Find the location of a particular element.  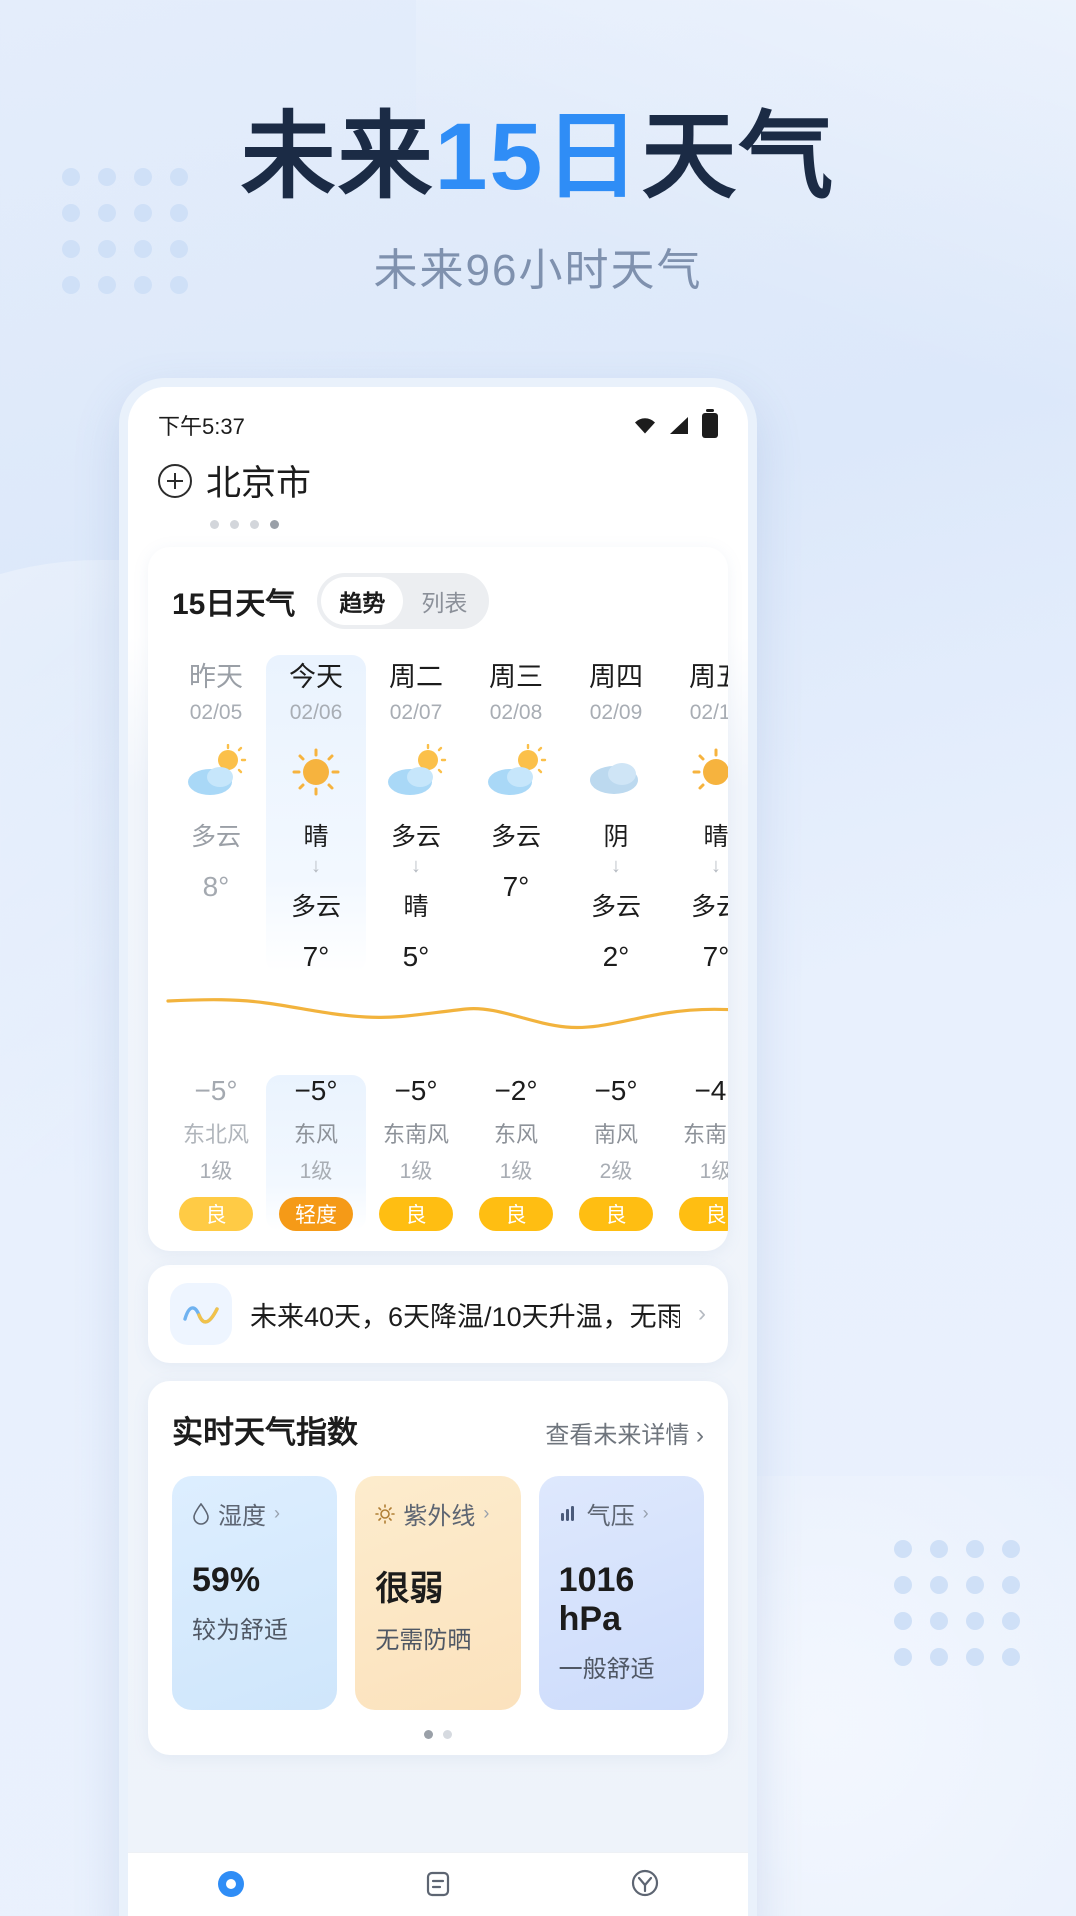

city-row: 北京市 is located at coordinates (438, 480).